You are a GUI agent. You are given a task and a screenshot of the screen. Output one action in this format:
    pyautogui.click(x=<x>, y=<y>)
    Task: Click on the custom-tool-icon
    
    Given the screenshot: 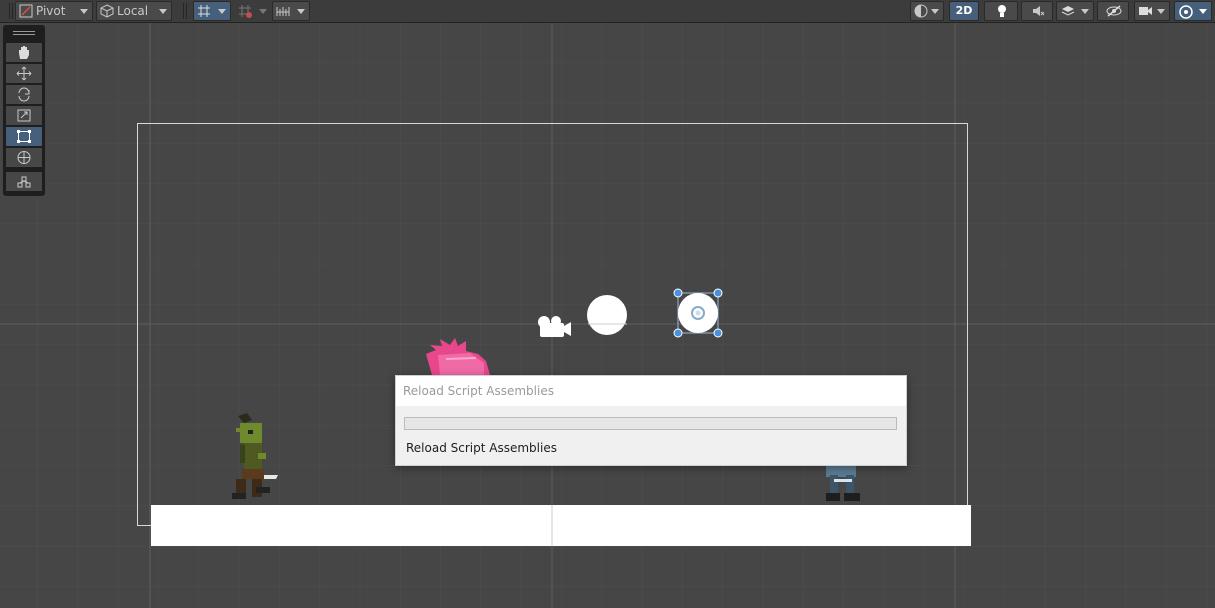 What is the action you would take?
    pyautogui.click(x=24, y=182)
    